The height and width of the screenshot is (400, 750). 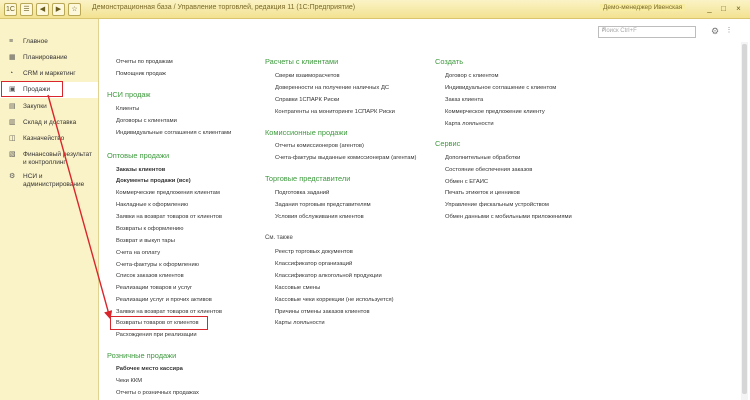 I want to click on annotation-arrow, so click(x=80, y=207).